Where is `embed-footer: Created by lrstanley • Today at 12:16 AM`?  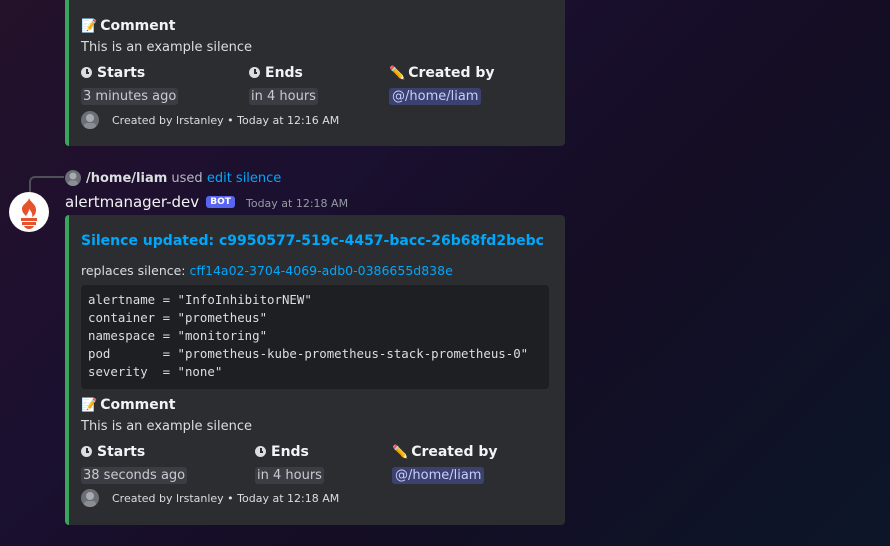 embed-footer: Created by lrstanley • Today at 12:16 AM is located at coordinates (226, 120).